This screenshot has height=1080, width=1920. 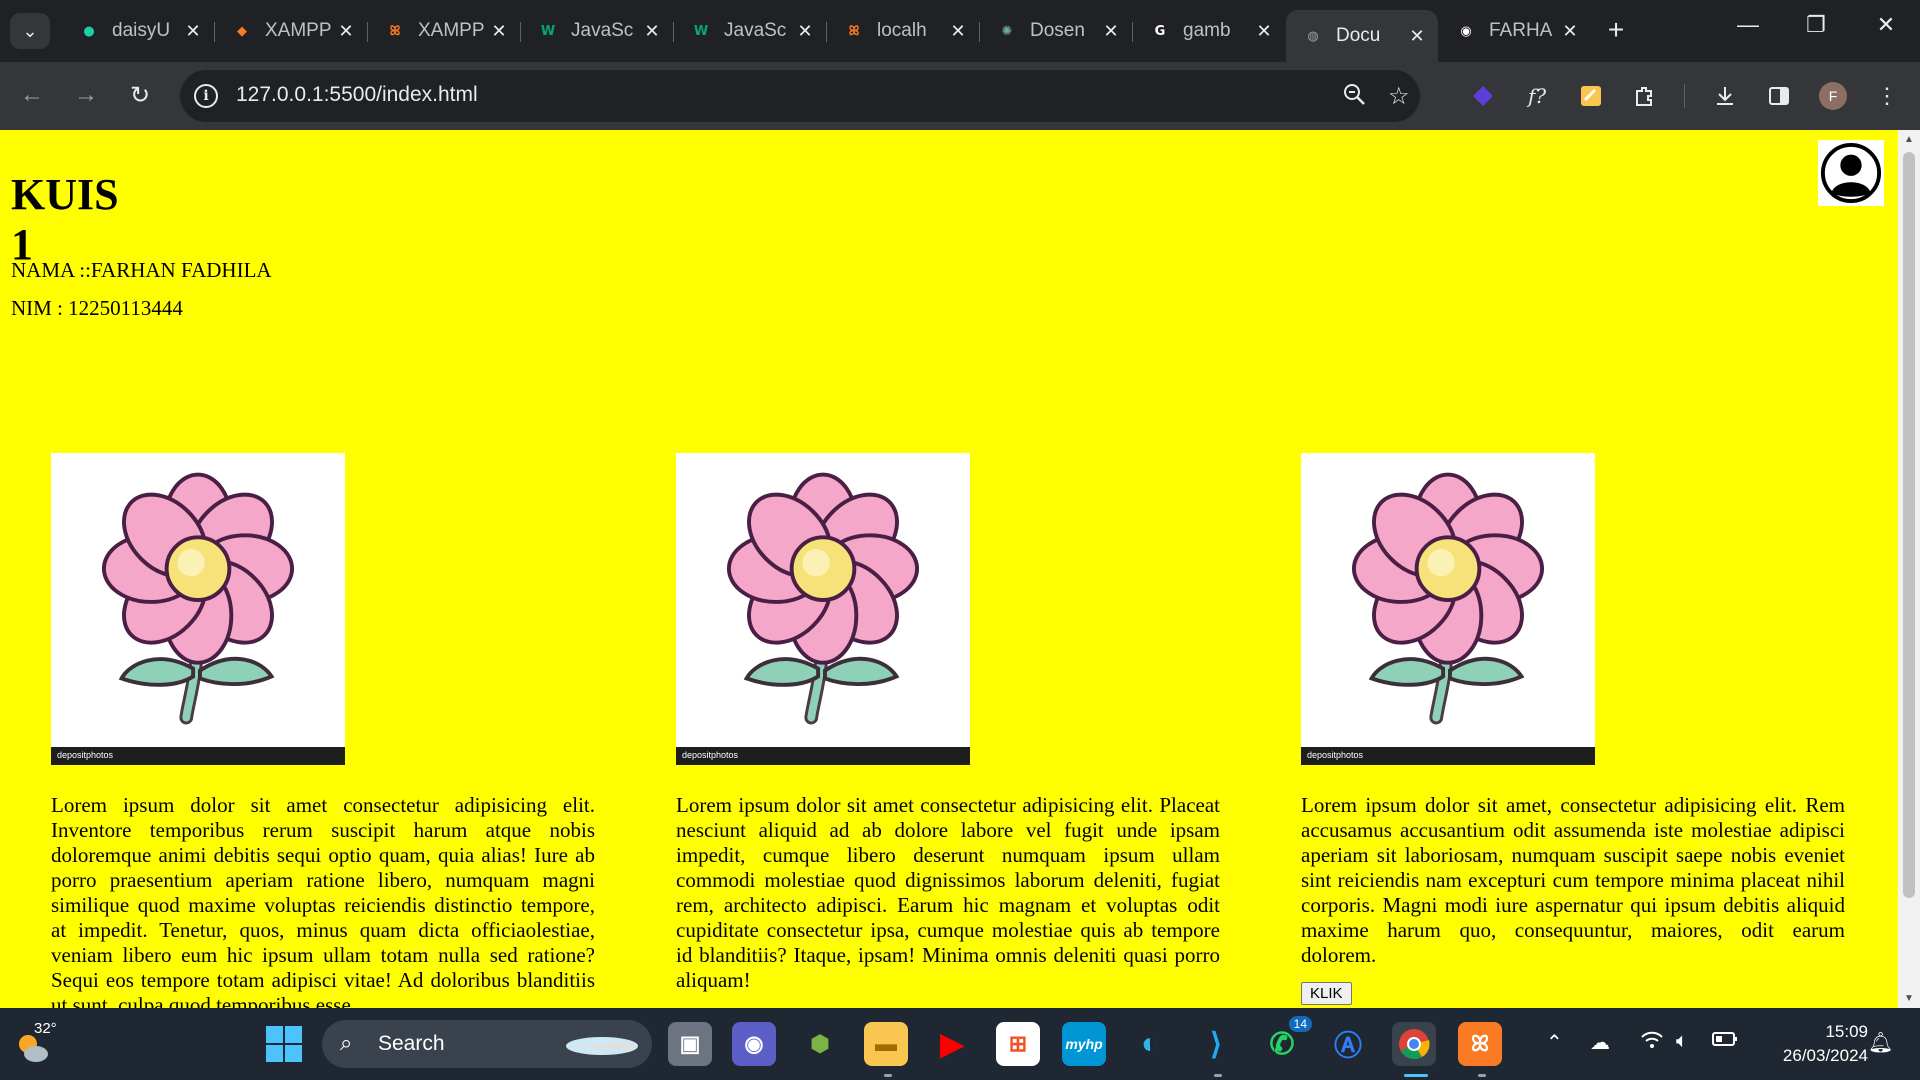 I want to click on onedrive-cloud-icon: ☁, so click(x=1600, y=1042).